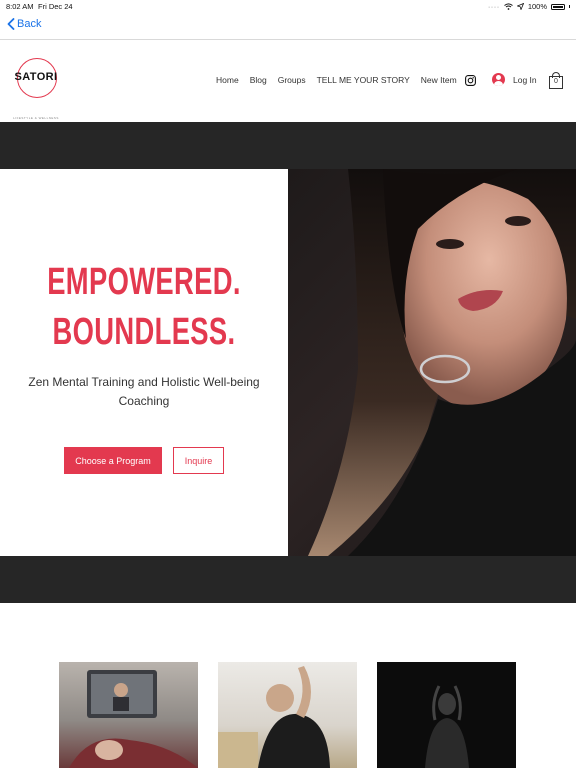  I want to click on satori-logo: SATORI LIFESTYLE & WELLNESS, so click(36, 89).